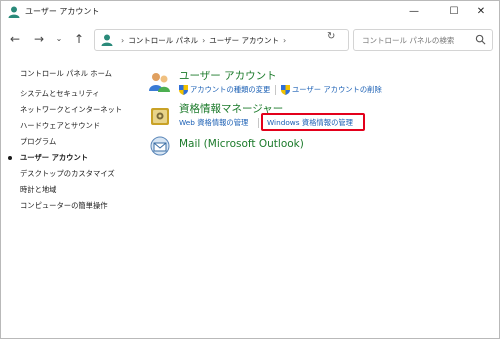 The width and height of the screenshot is (500, 339). I want to click on sidebar-item-user-accounts: ユーザー アカウント, so click(54, 157).